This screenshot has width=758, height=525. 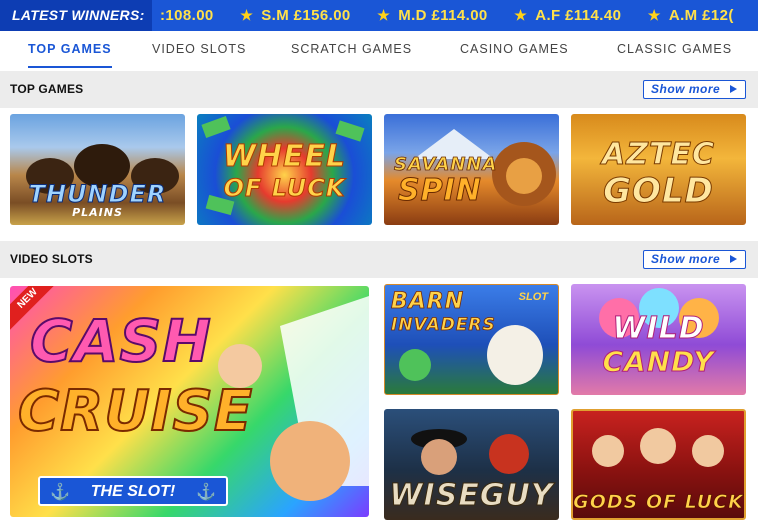 I want to click on game-title: WISEGUY, so click(x=471, y=495).